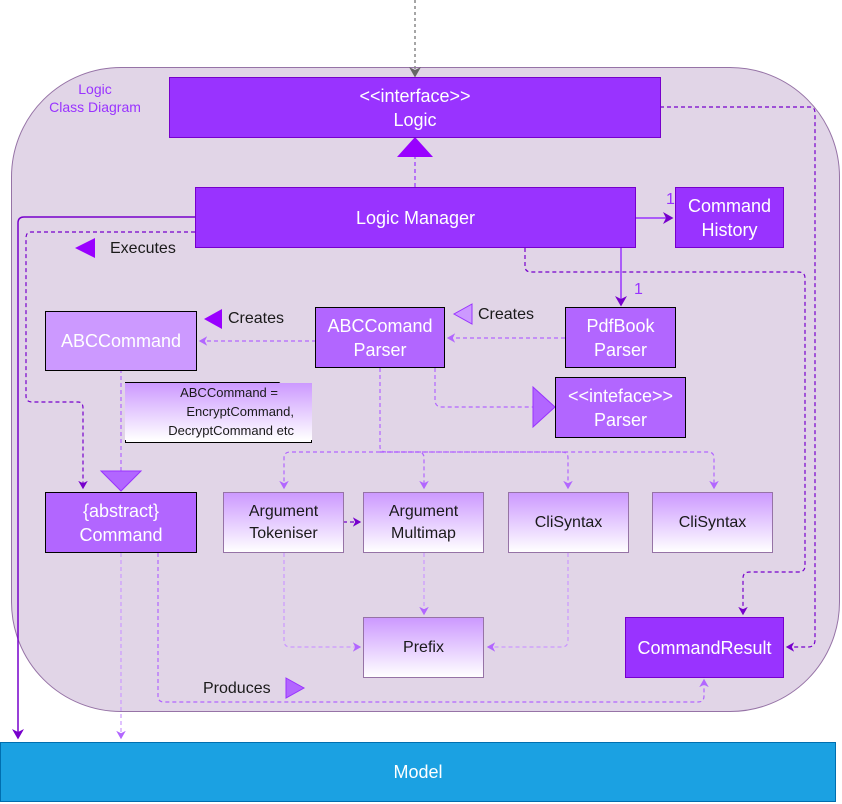 The height and width of the screenshot is (804, 842). Describe the element at coordinates (506, 314) in the screenshot. I see `creates-label-2: Creates` at that location.